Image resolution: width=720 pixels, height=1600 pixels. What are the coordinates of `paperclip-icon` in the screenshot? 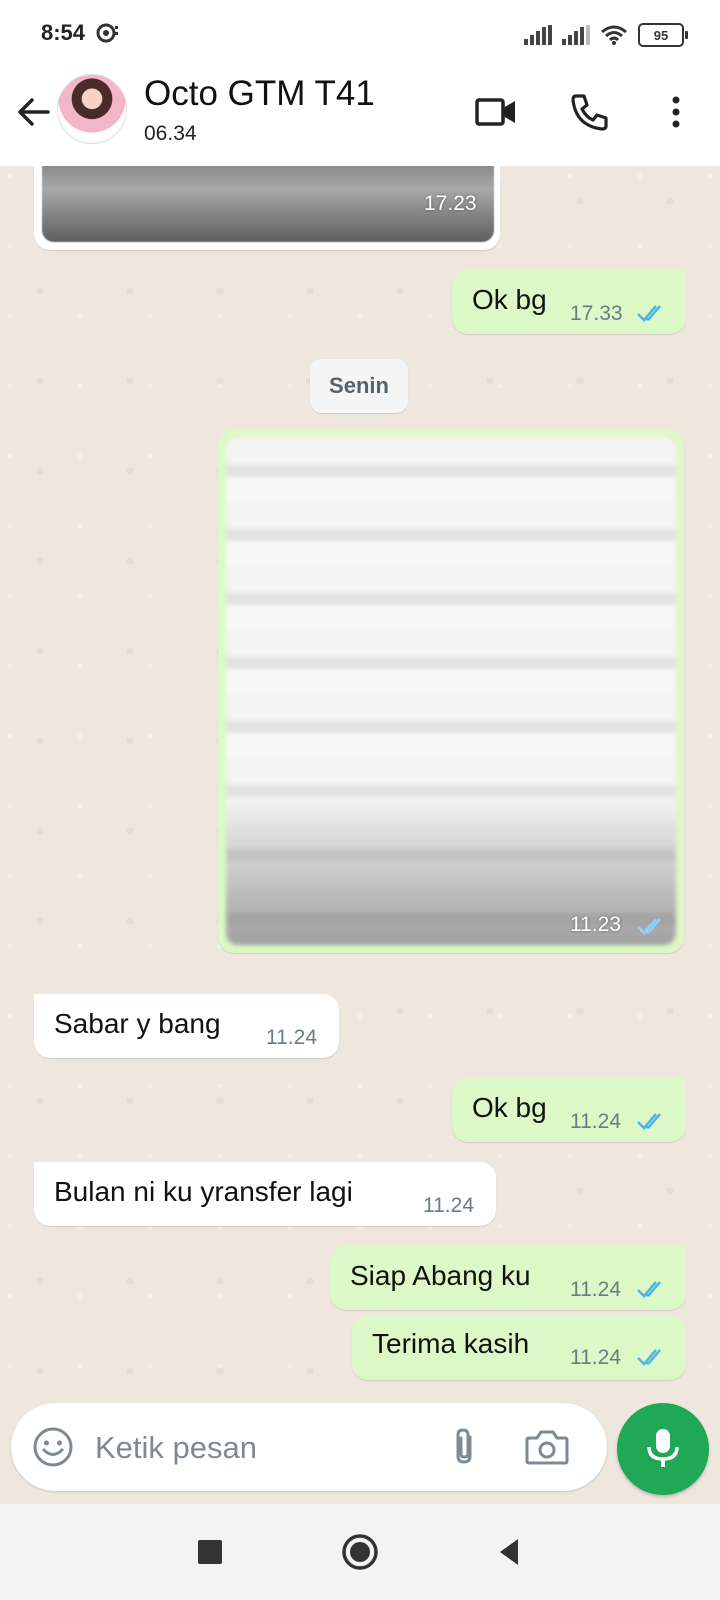 It's located at (465, 1447).